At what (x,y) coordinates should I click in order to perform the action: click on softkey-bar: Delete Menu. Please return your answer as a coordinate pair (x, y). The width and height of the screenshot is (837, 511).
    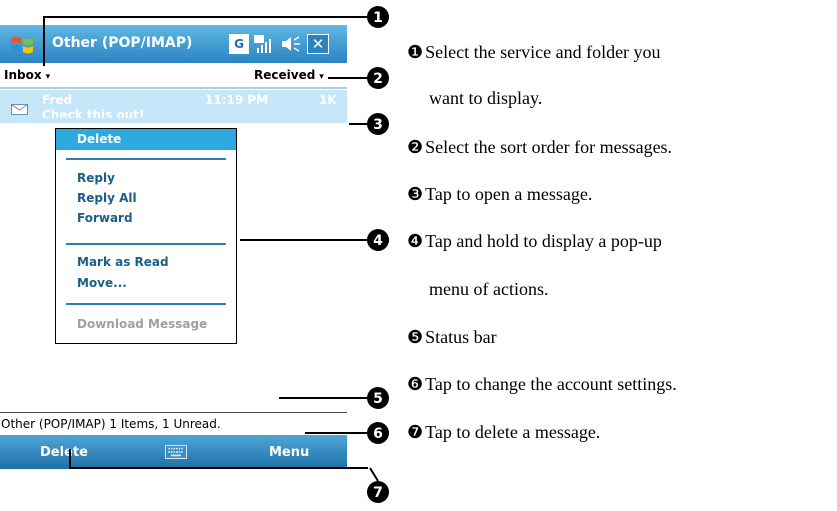
    Looking at the image, I should click on (173, 452).